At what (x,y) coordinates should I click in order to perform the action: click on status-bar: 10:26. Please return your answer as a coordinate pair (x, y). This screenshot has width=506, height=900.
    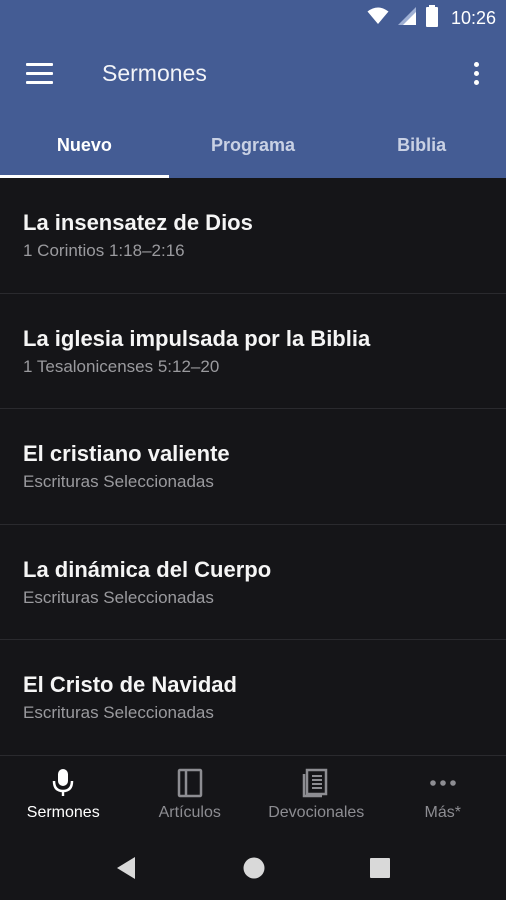
    Looking at the image, I should click on (253, 18).